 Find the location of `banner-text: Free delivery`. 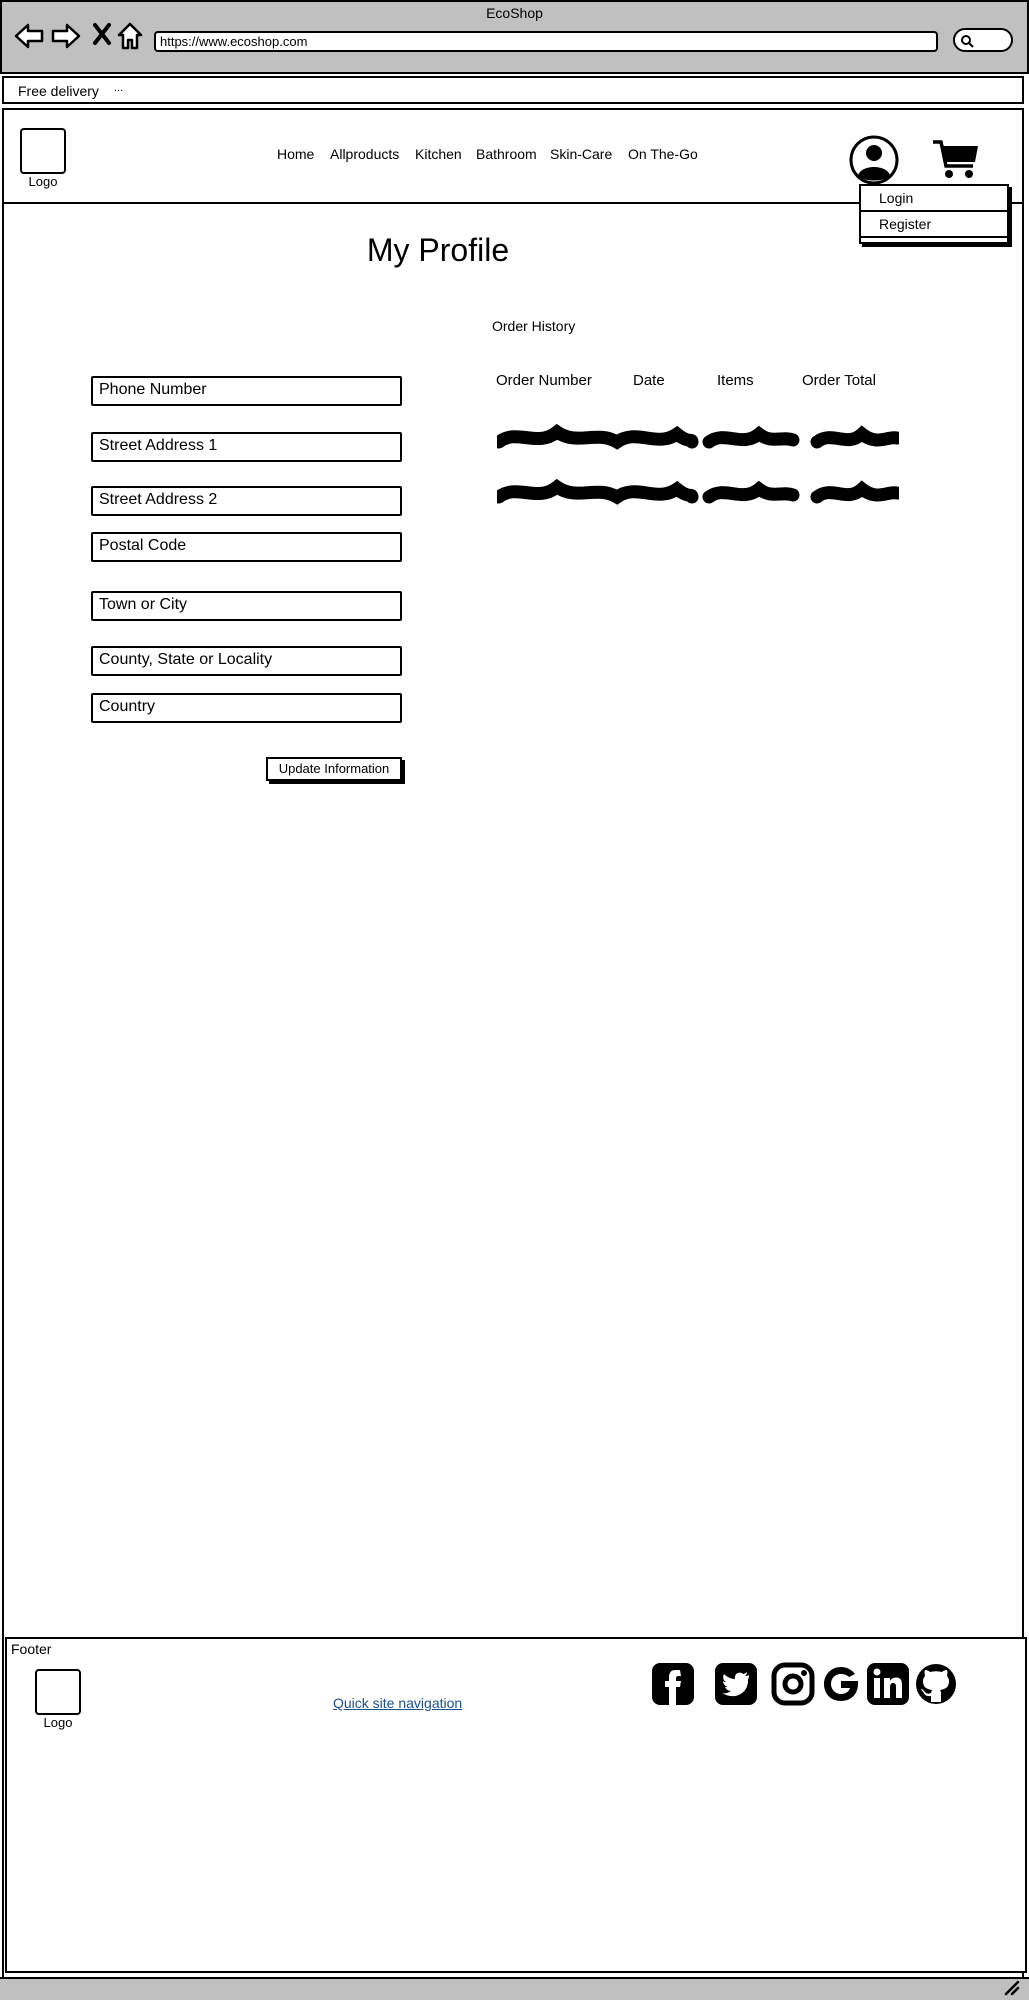

banner-text: Free delivery is located at coordinates (58, 91).